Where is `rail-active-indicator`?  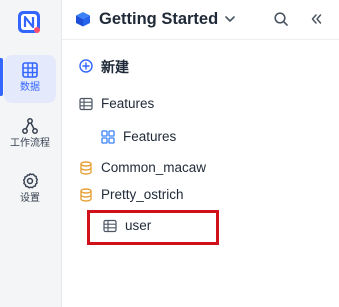
rail-active-indicator is located at coordinates (1, 77).